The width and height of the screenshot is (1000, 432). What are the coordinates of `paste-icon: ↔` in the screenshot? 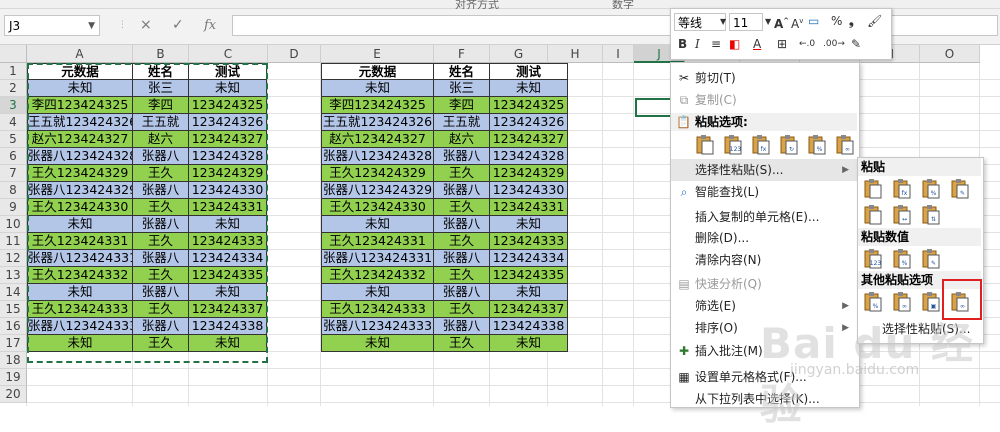 It's located at (902, 215).